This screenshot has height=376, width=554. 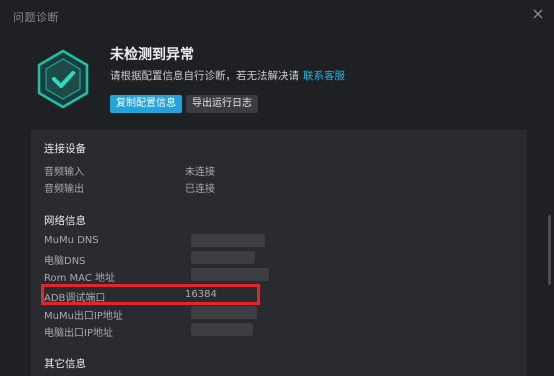 I want to click on close-button, so click(x=538, y=14).